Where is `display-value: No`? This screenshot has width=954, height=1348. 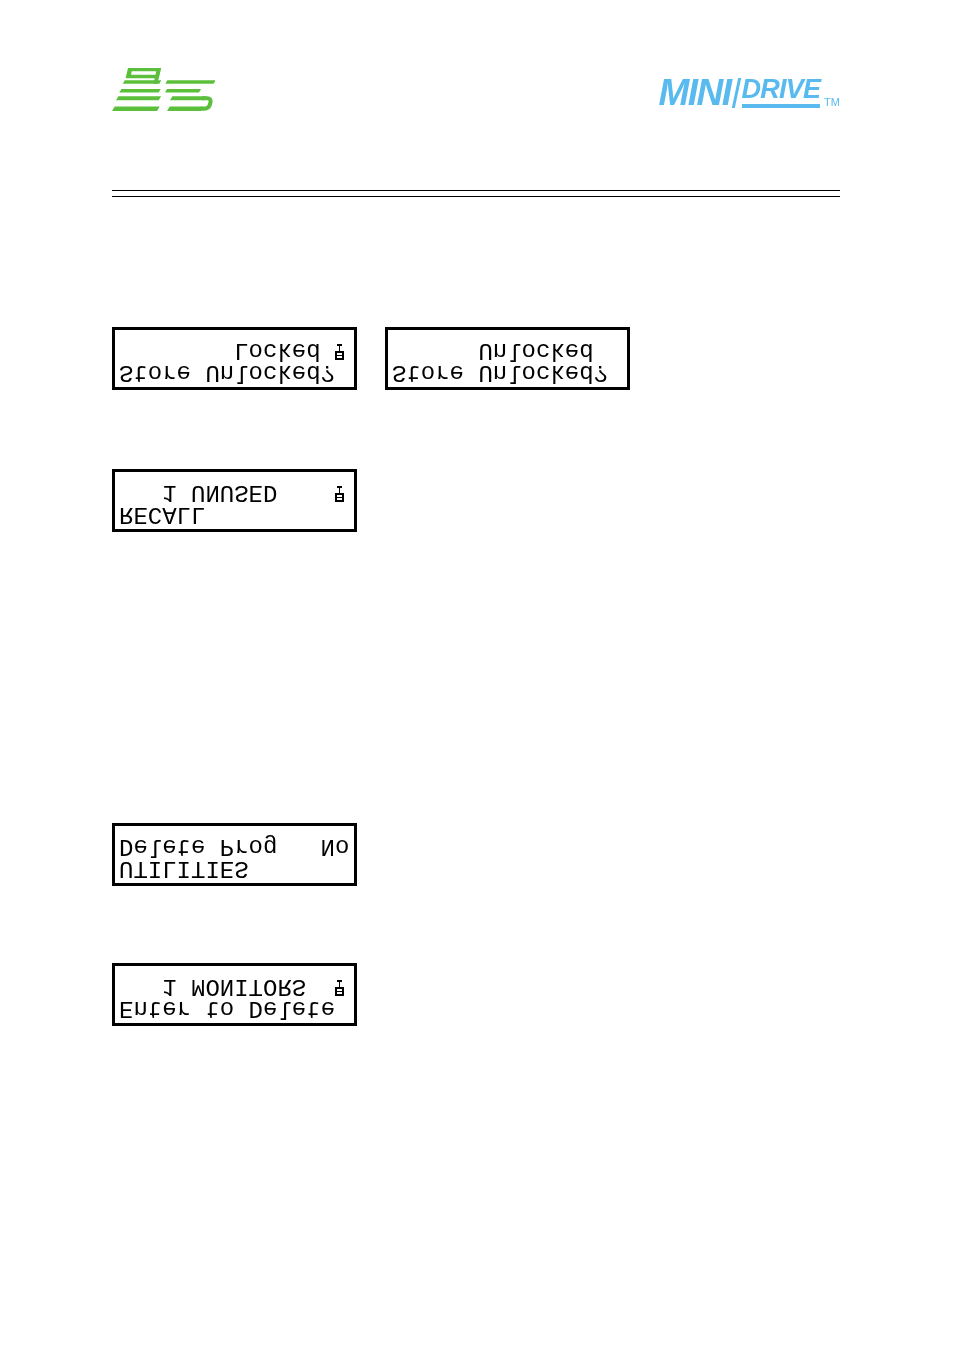 display-value: No is located at coordinates (335, 846).